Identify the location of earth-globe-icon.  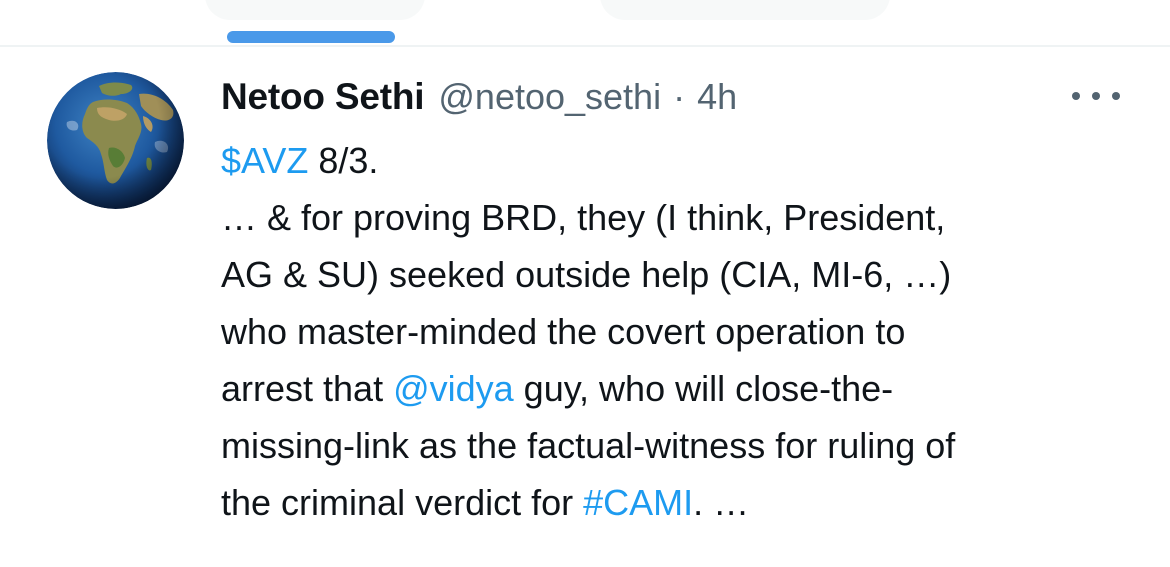
(115, 140).